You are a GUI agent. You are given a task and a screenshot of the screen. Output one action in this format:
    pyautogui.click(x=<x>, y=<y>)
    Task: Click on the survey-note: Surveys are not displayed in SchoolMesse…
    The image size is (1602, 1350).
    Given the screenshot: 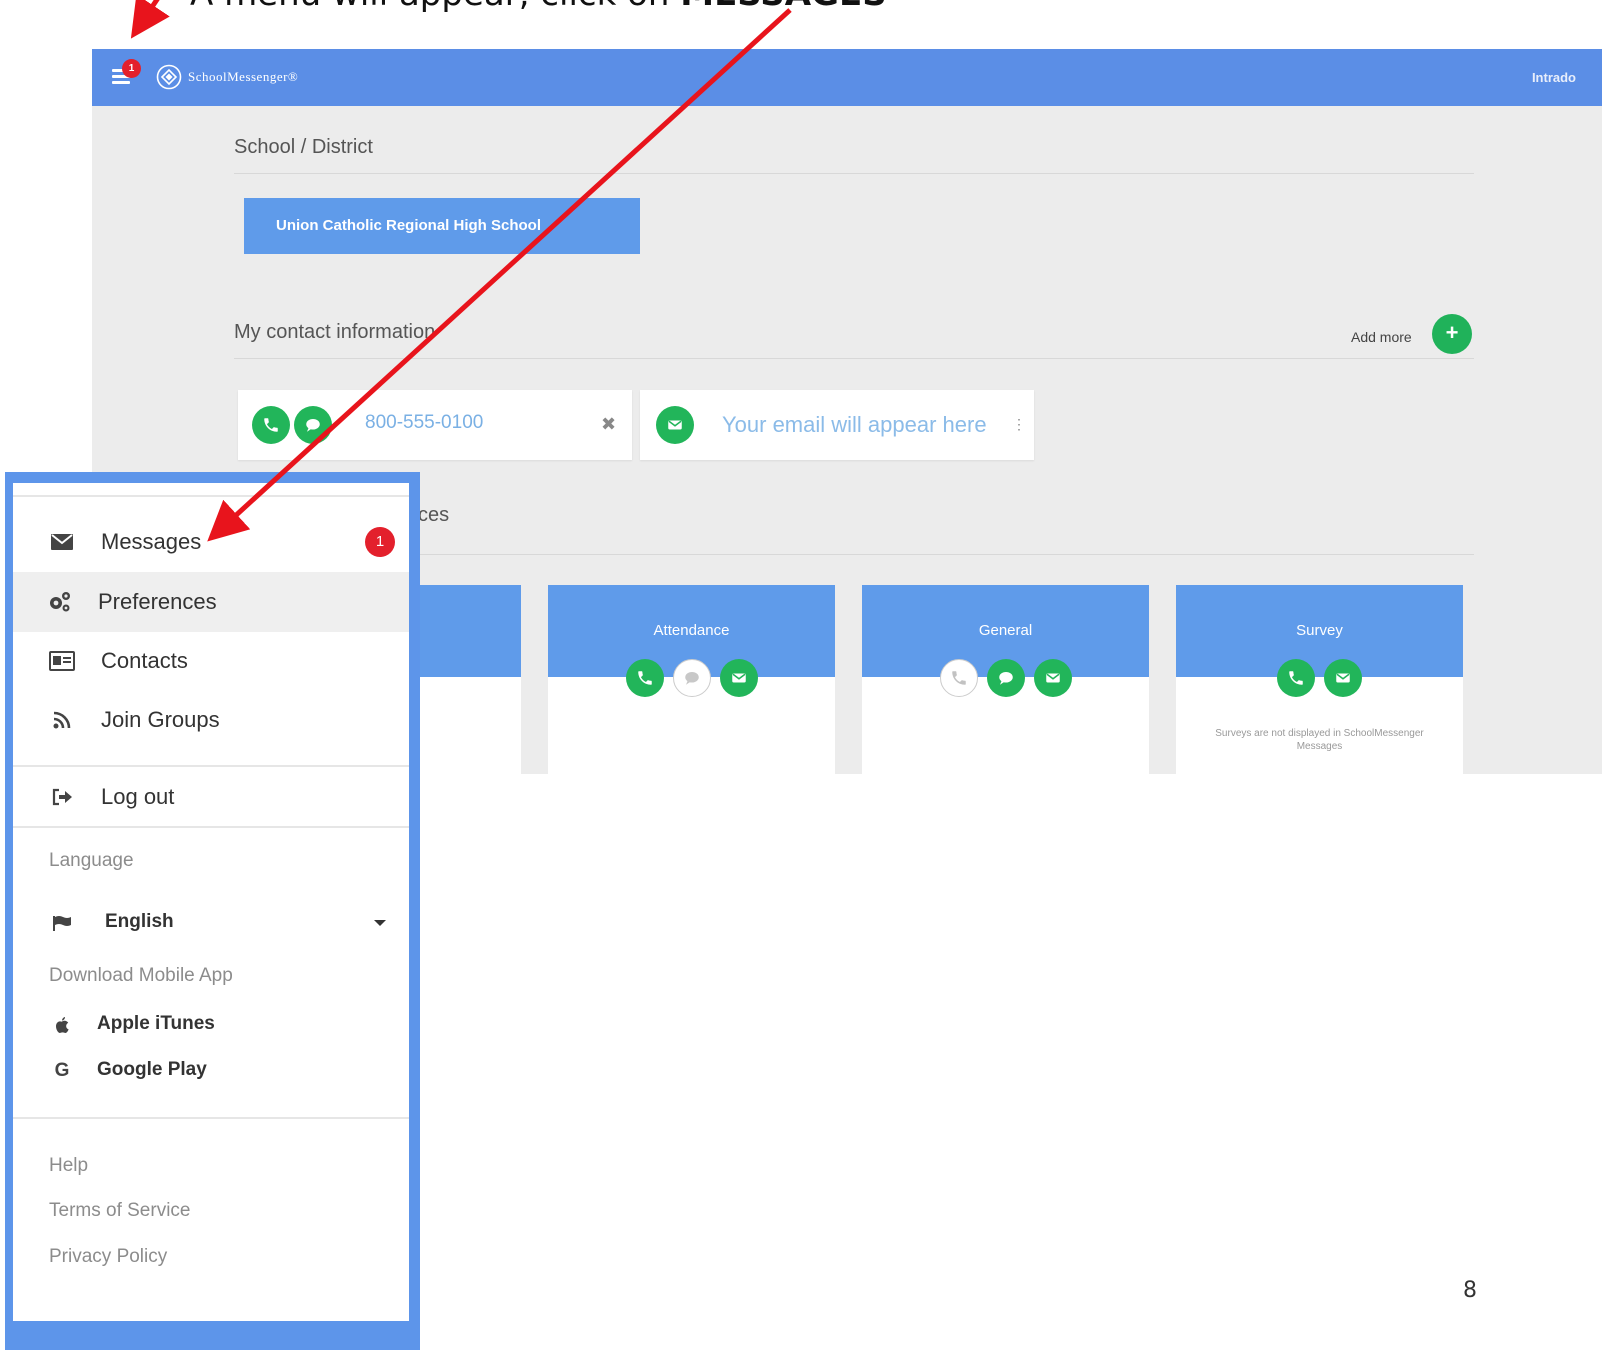 What is the action you would take?
    pyautogui.click(x=1319, y=740)
    